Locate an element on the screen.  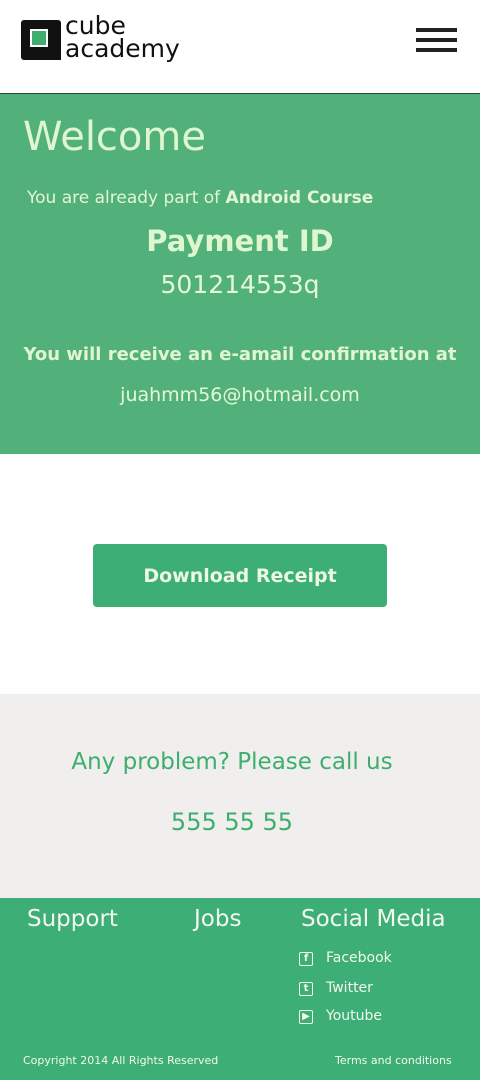
copyright-text: Copyright 2014 All Rights Reserved is located at coordinates (121, 1060).